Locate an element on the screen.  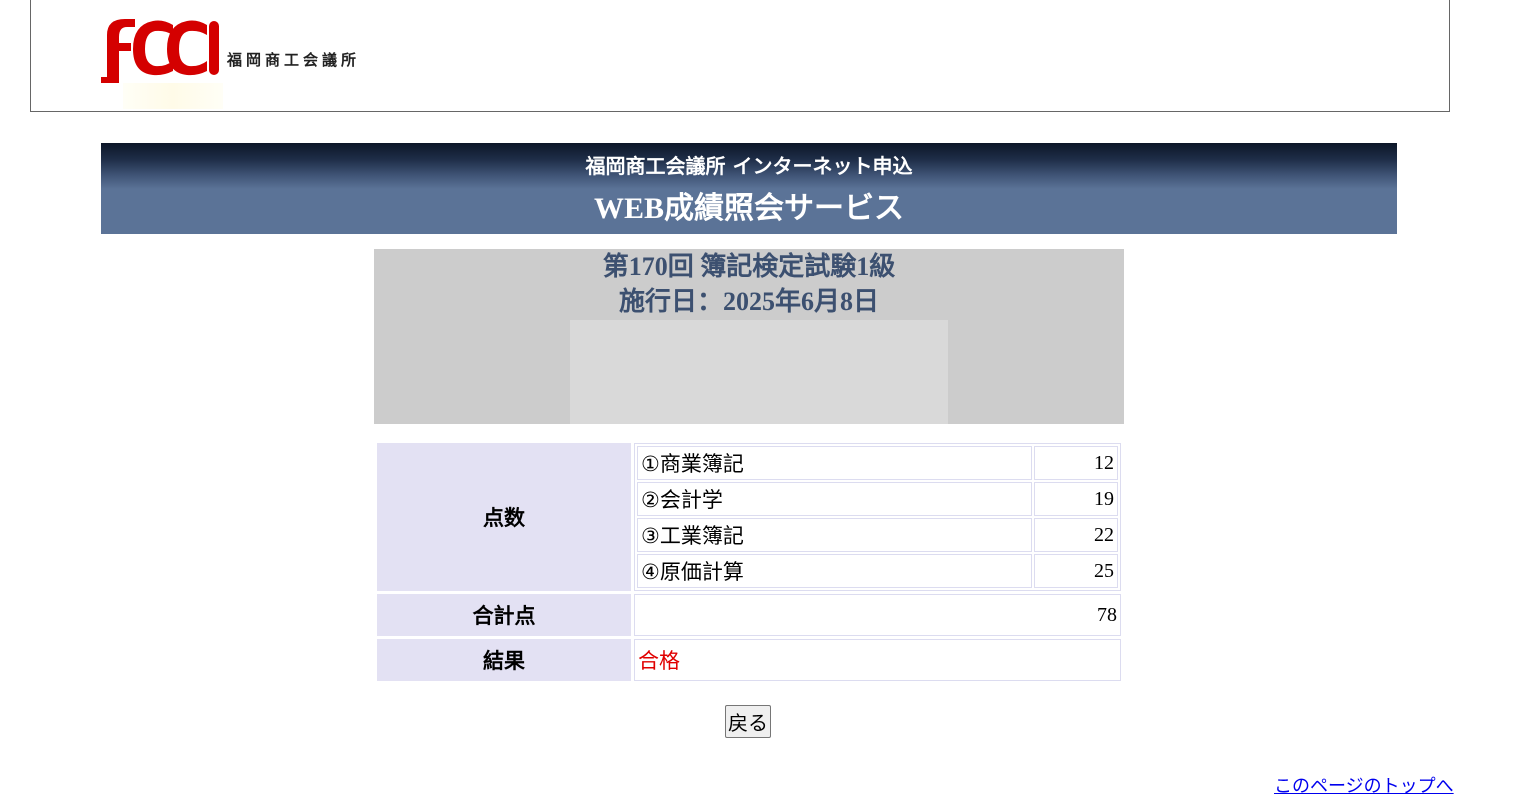
logo-highlight is located at coordinates (173, 96).